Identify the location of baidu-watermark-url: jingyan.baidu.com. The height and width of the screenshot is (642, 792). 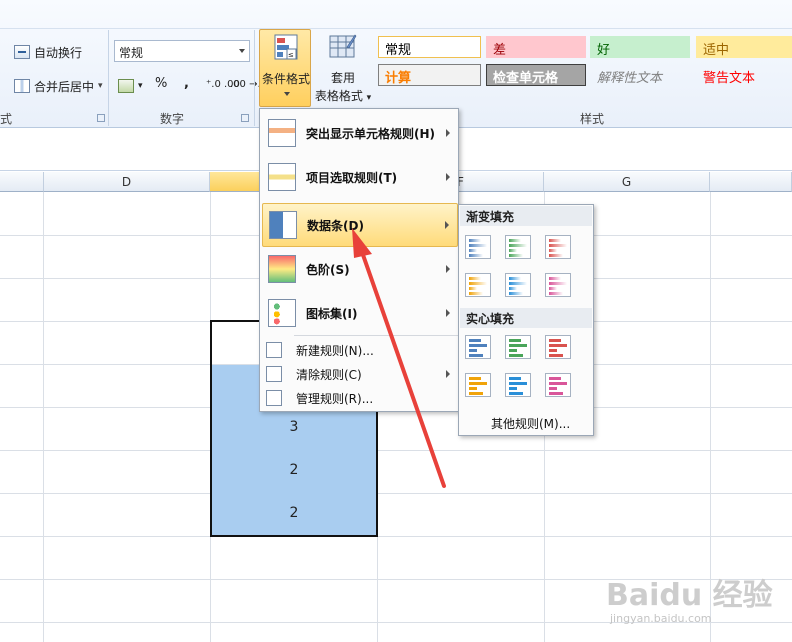
(661, 618).